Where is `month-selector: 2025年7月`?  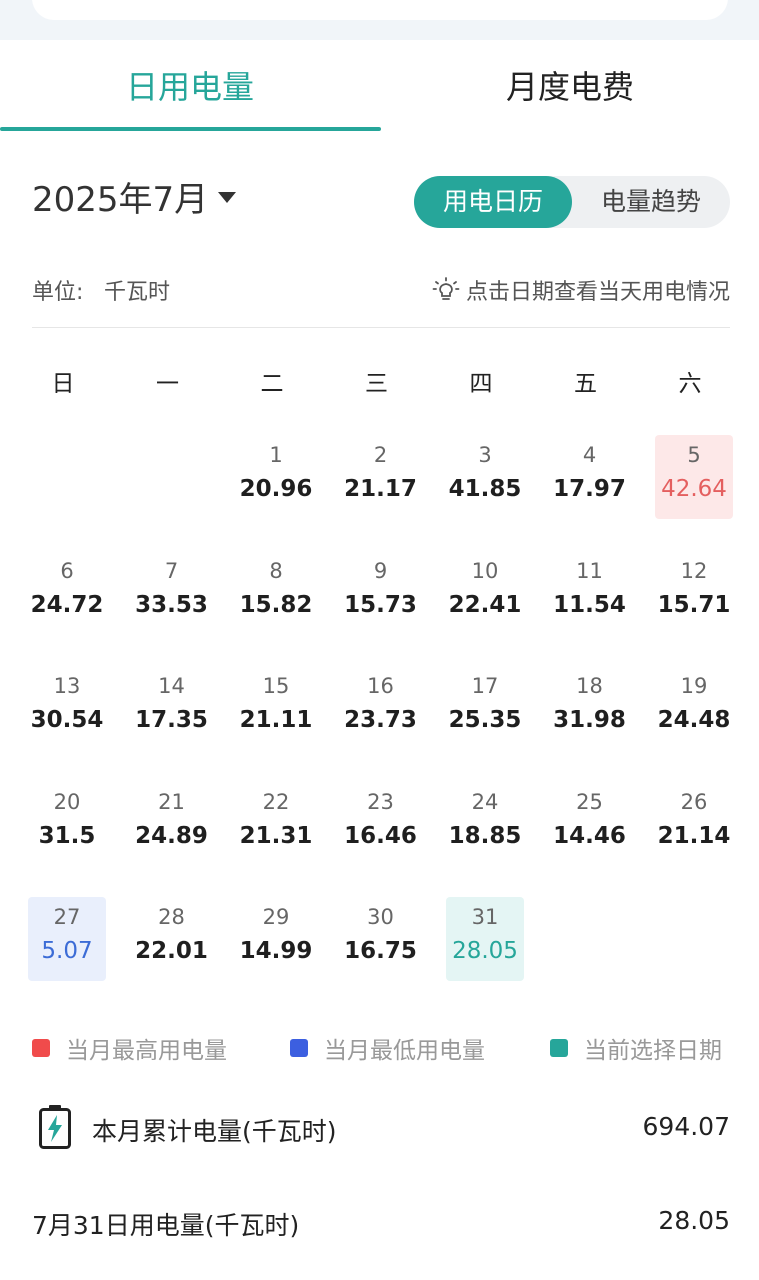
month-selector: 2025年7月 is located at coordinates (134, 197).